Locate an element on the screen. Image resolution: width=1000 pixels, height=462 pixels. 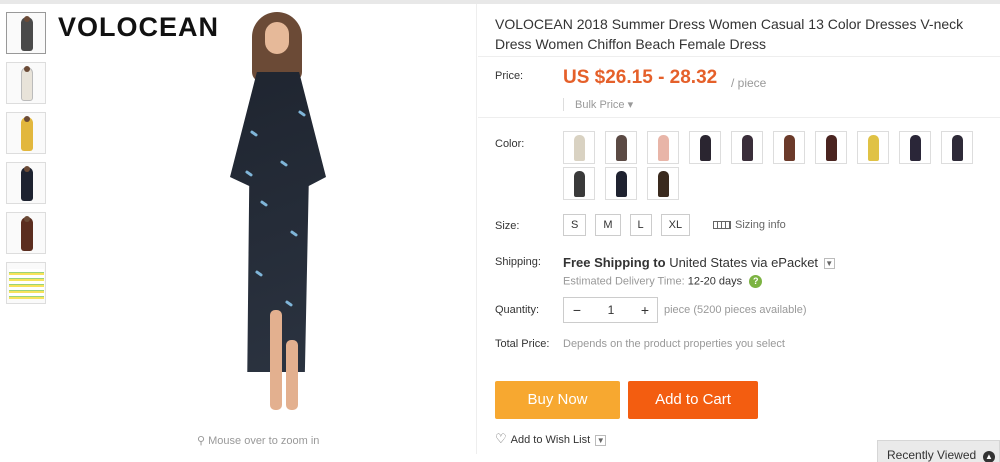
quantity-minus-button: − is located at coordinates (577, 310).